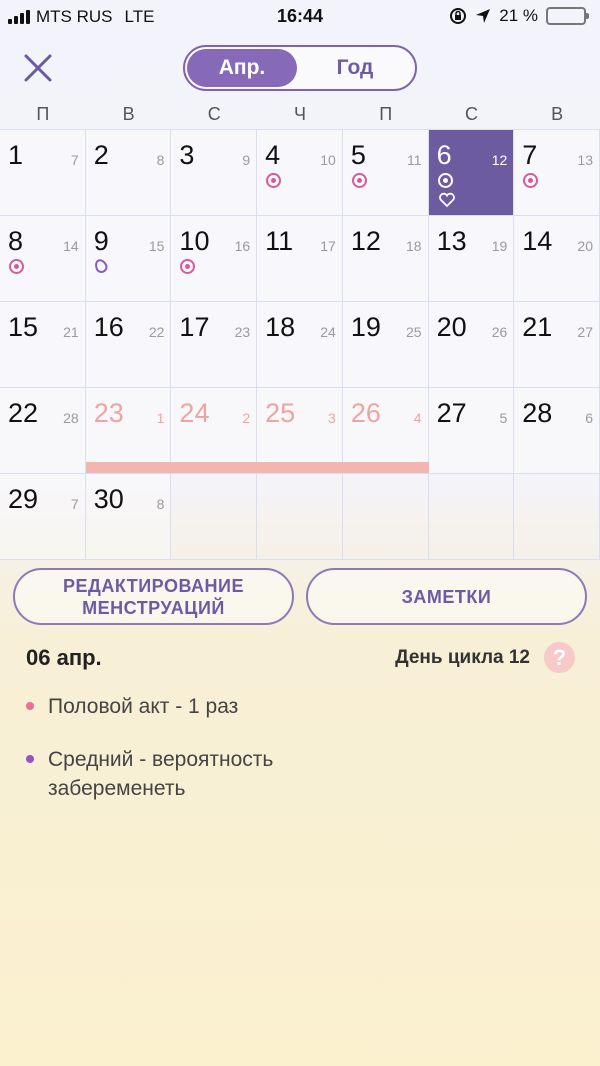  Describe the element at coordinates (38, 68) in the screenshot. I see `close-button` at that location.